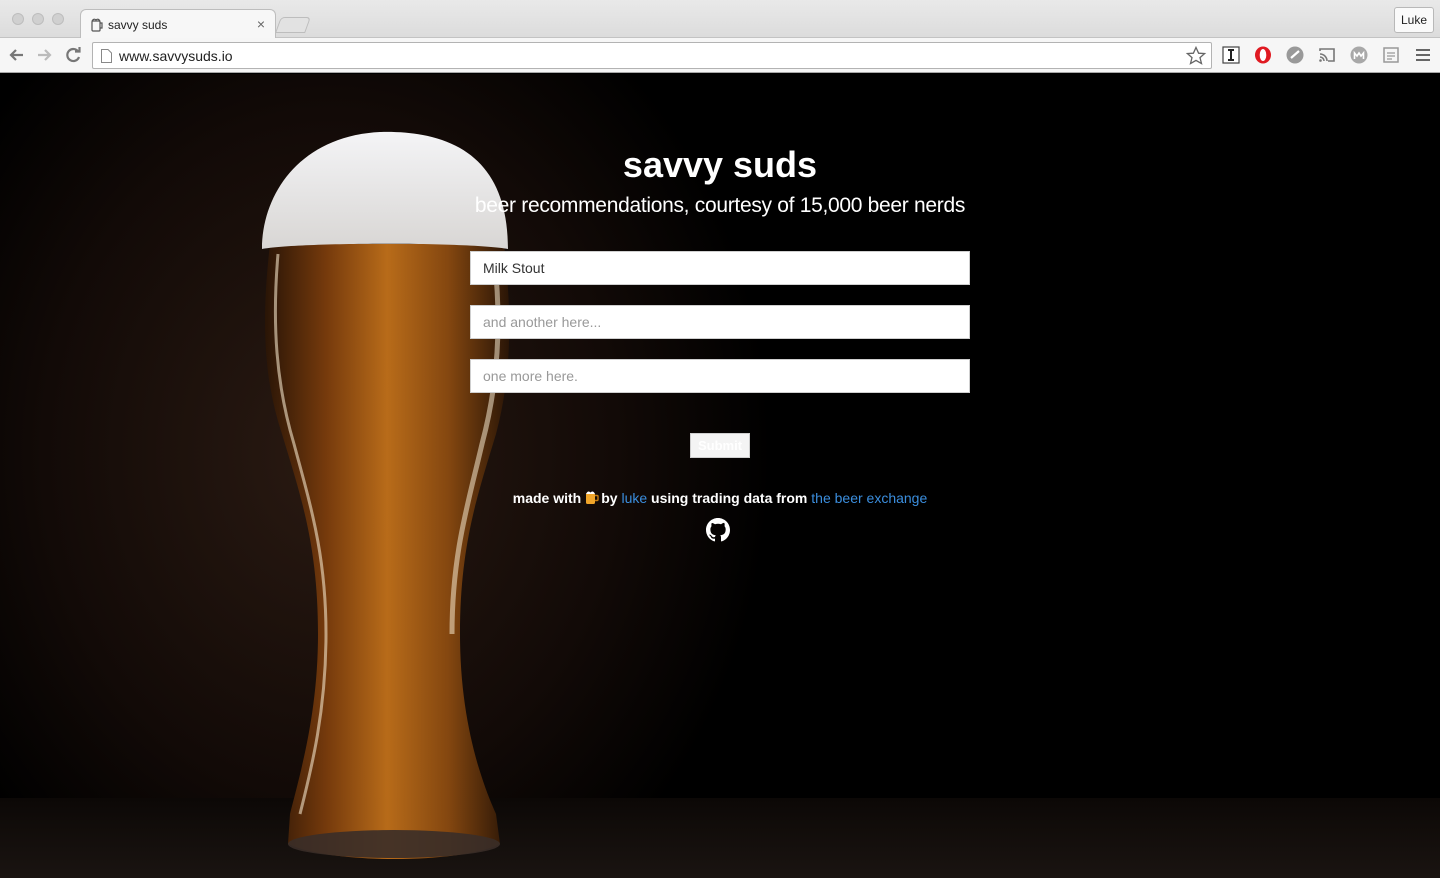 This screenshot has height=878, width=1440. What do you see at coordinates (106, 56) in the screenshot?
I see `page-icon` at bounding box center [106, 56].